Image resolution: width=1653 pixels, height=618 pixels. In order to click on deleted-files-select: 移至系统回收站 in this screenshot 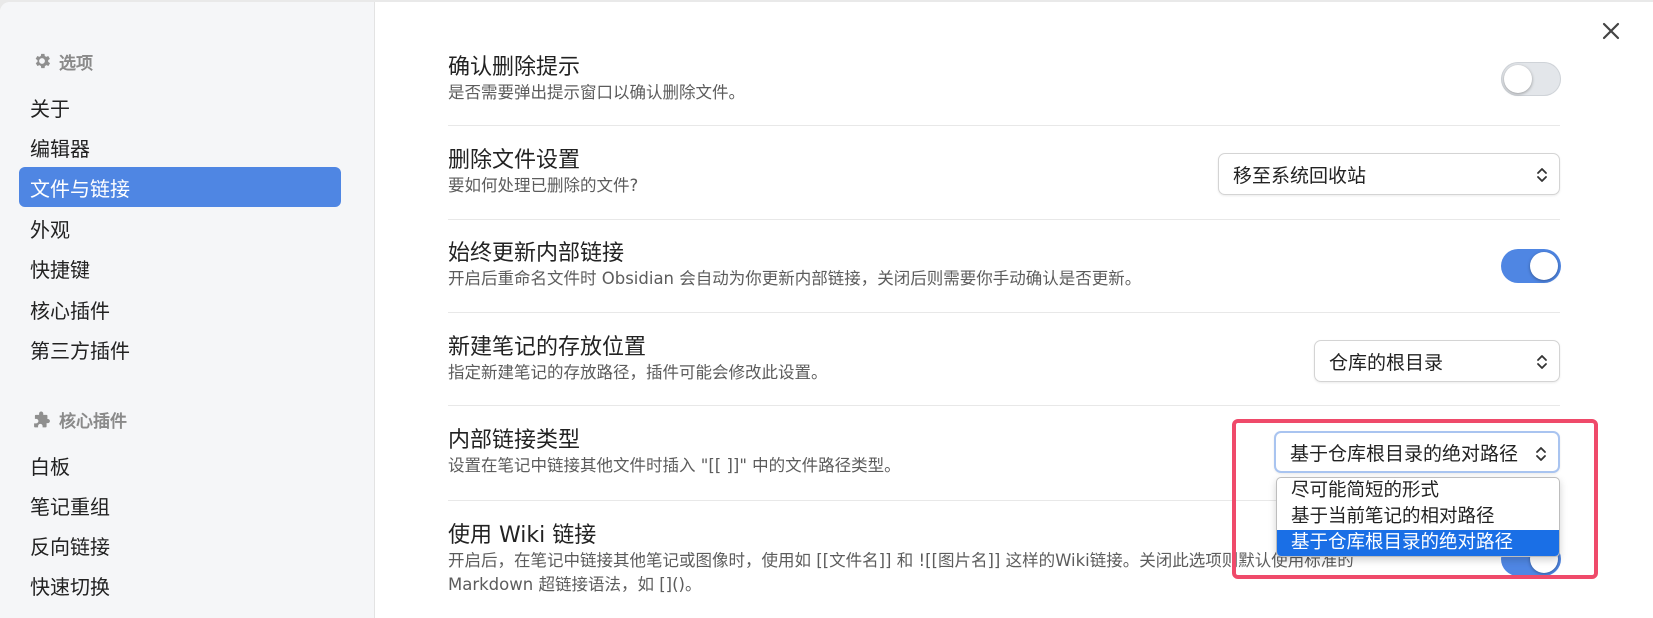, I will do `click(1389, 174)`.